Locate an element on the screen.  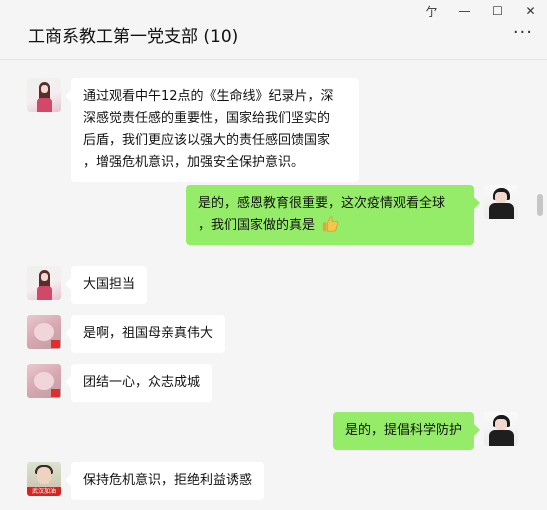
message-bubble: 是啊，祖国母亲真伟大 is located at coordinates (145, 334).